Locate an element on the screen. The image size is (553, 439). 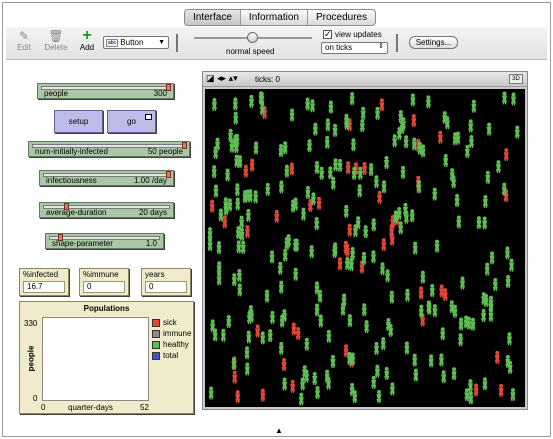
view-shrink-icon: ◪ is located at coordinates (210, 78).